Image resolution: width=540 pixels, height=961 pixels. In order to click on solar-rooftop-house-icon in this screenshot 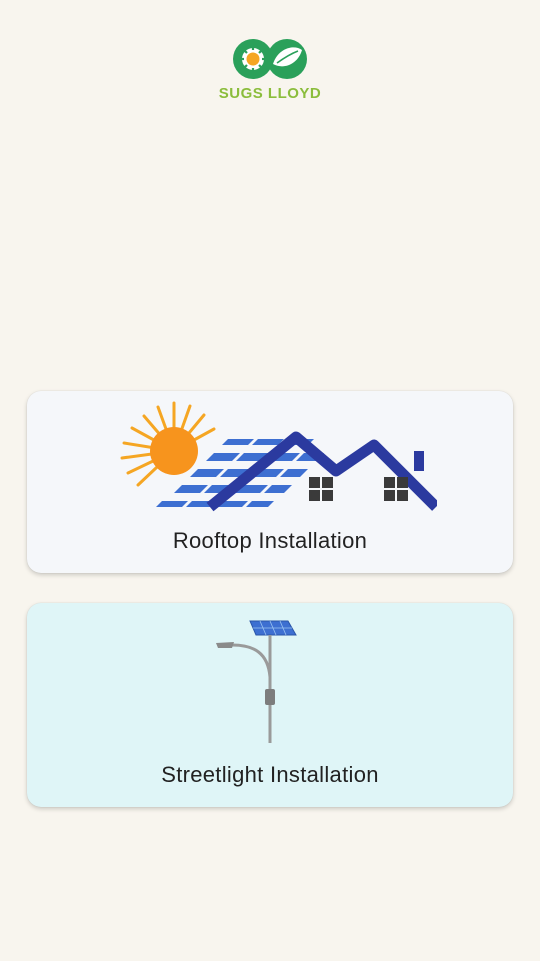, I will do `click(278, 456)`.